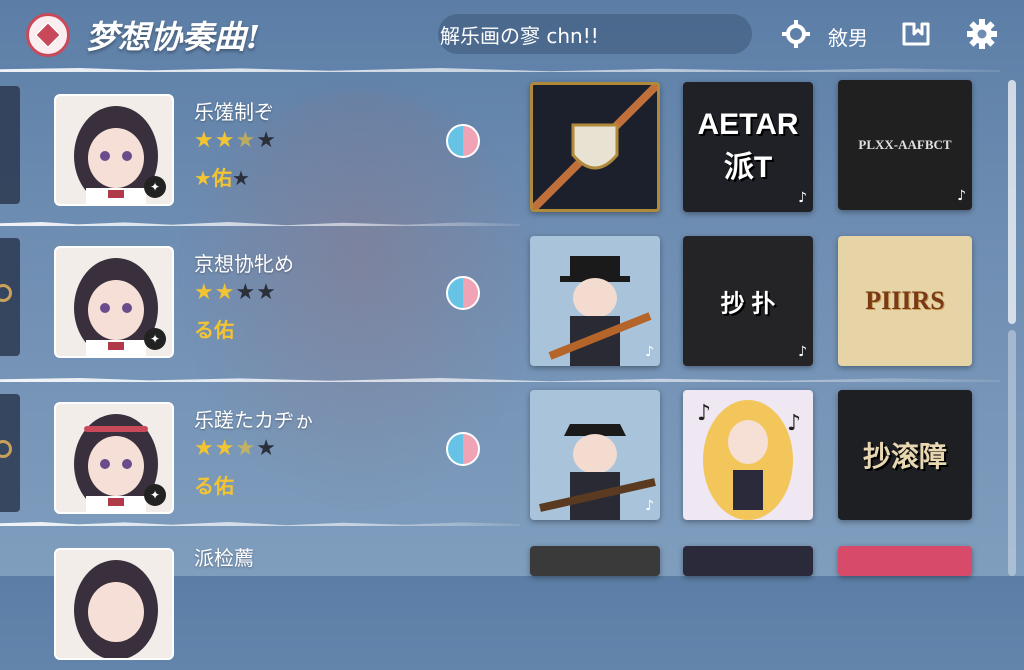 The height and width of the screenshot is (670, 1024). What do you see at coordinates (519, 35) in the screenshot?
I see `search-text: 解乐画の寥 chn!!` at bounding box center [519, 35].